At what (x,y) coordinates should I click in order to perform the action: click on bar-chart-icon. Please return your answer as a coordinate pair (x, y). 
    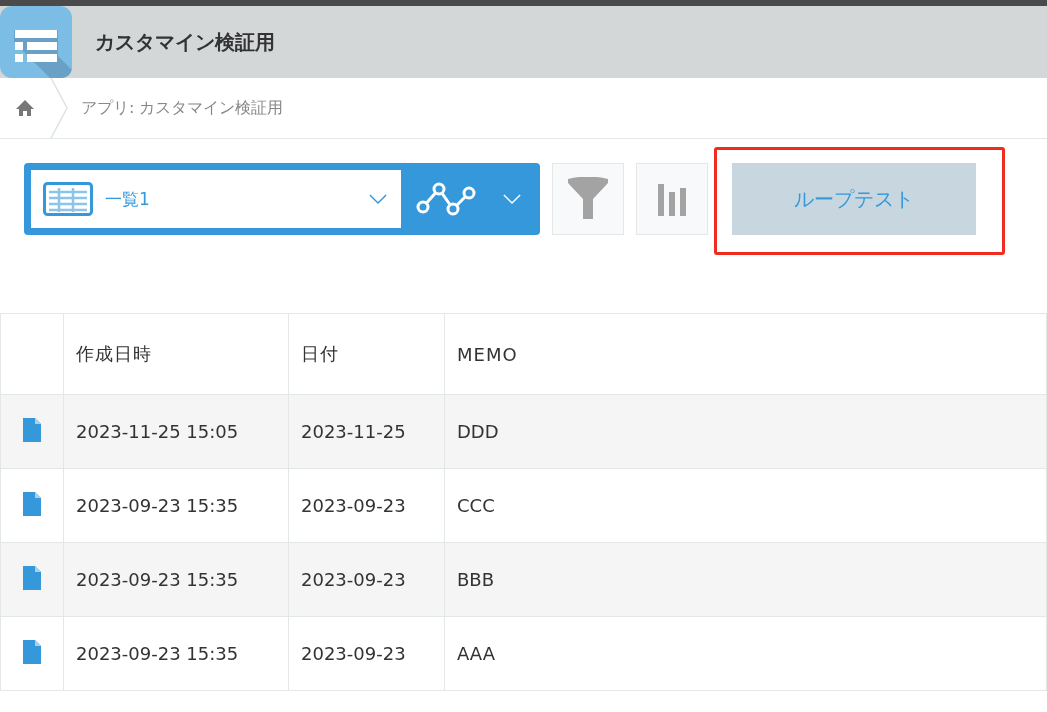
    Looking at the image, I should click on (672, 199).